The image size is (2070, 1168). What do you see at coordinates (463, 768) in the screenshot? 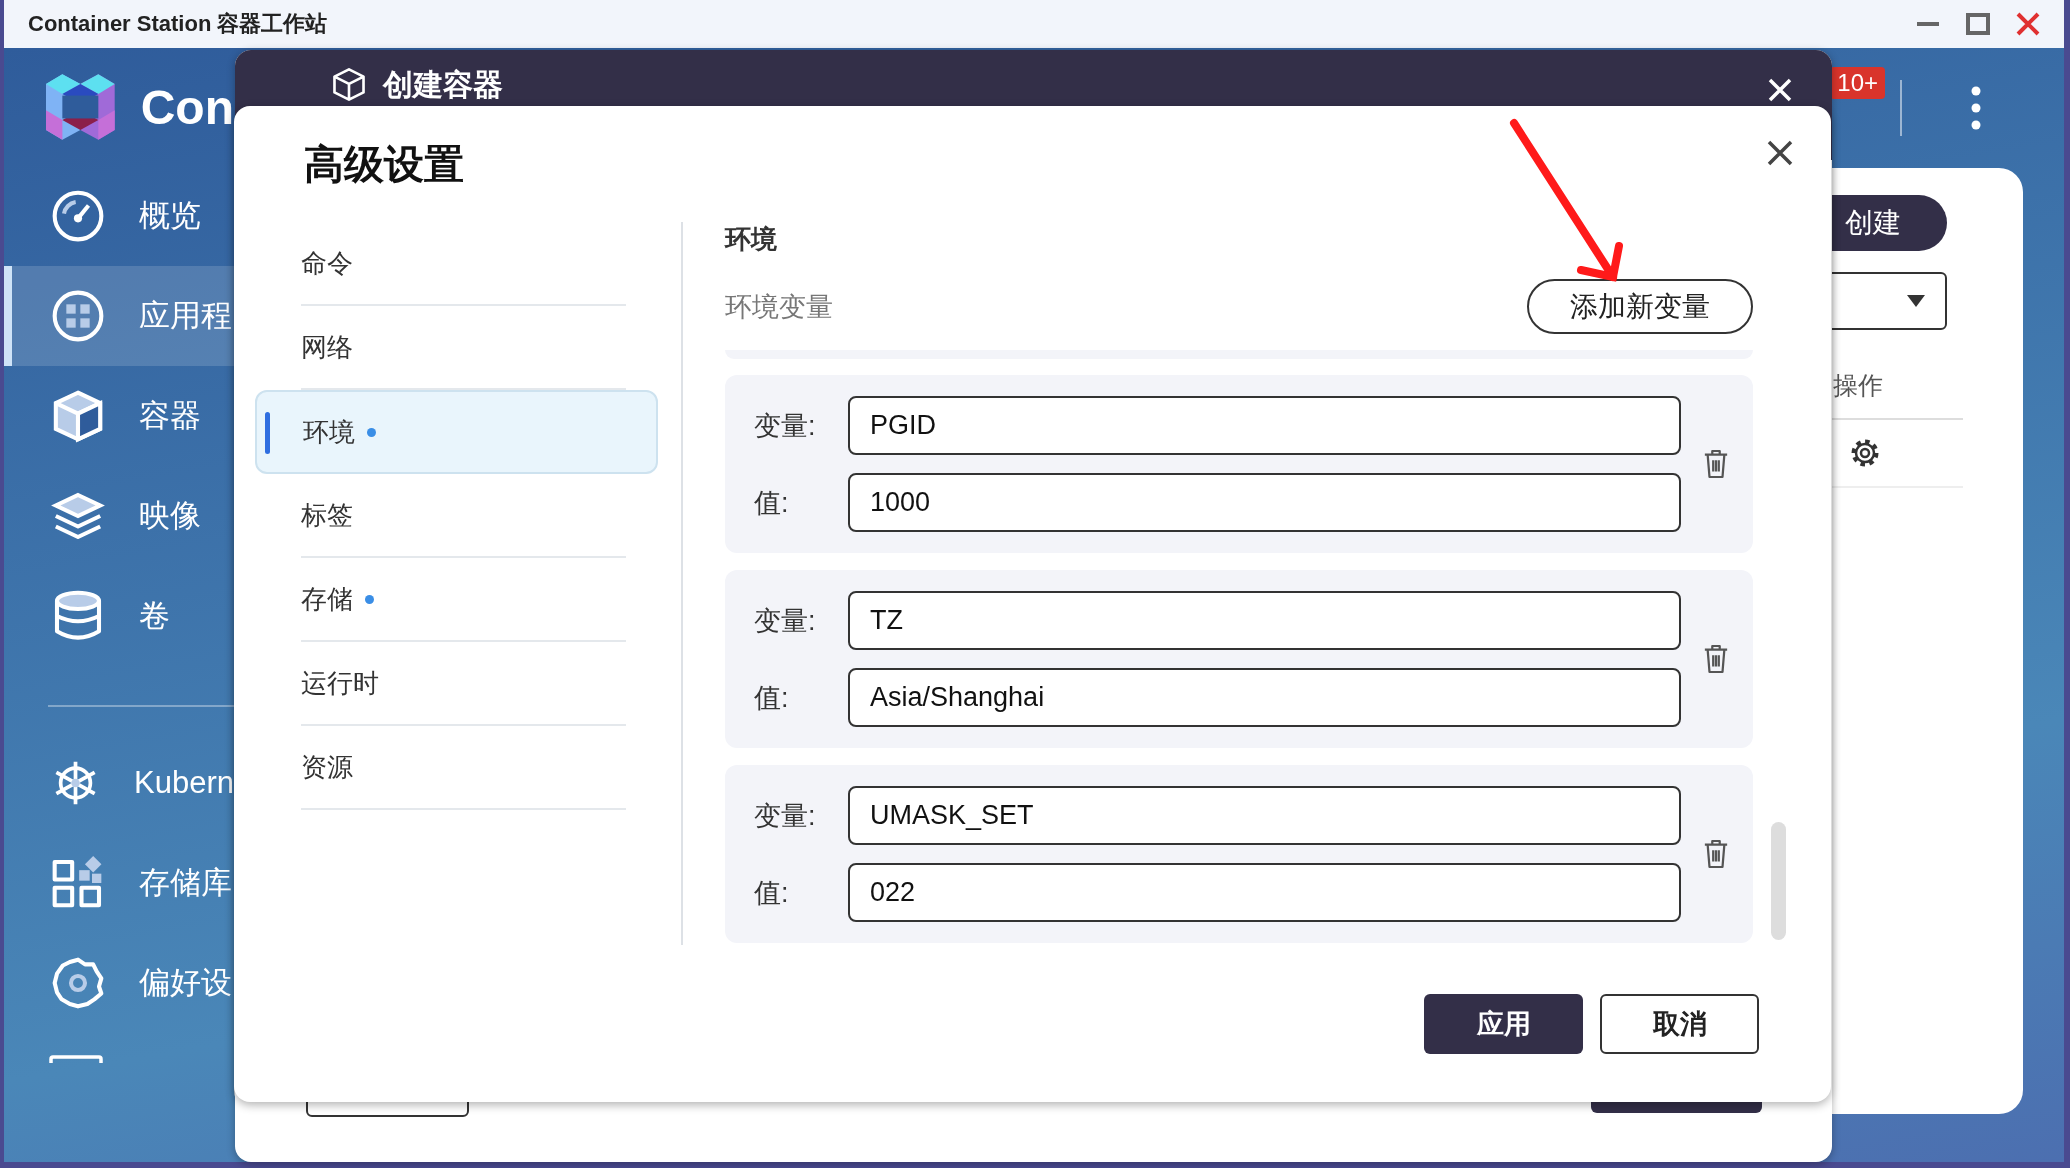
I see `menu-item: 资源` at bounding box center [463, 768].